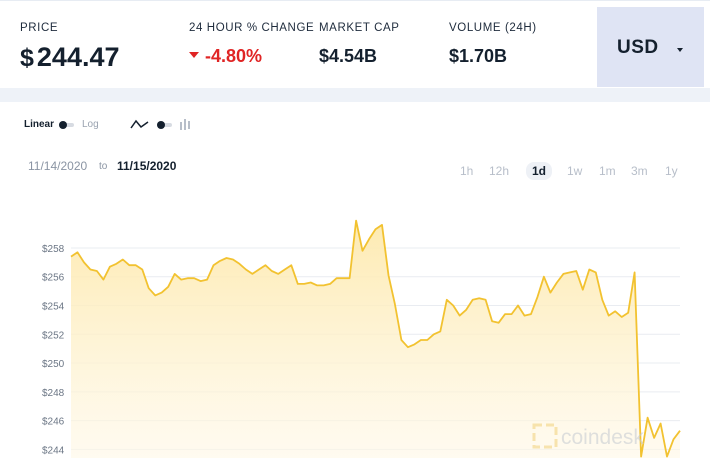 The height and width of the screenshot is (458, 710). I want to click on range-tab-1y: 1y, so click(671, 171).